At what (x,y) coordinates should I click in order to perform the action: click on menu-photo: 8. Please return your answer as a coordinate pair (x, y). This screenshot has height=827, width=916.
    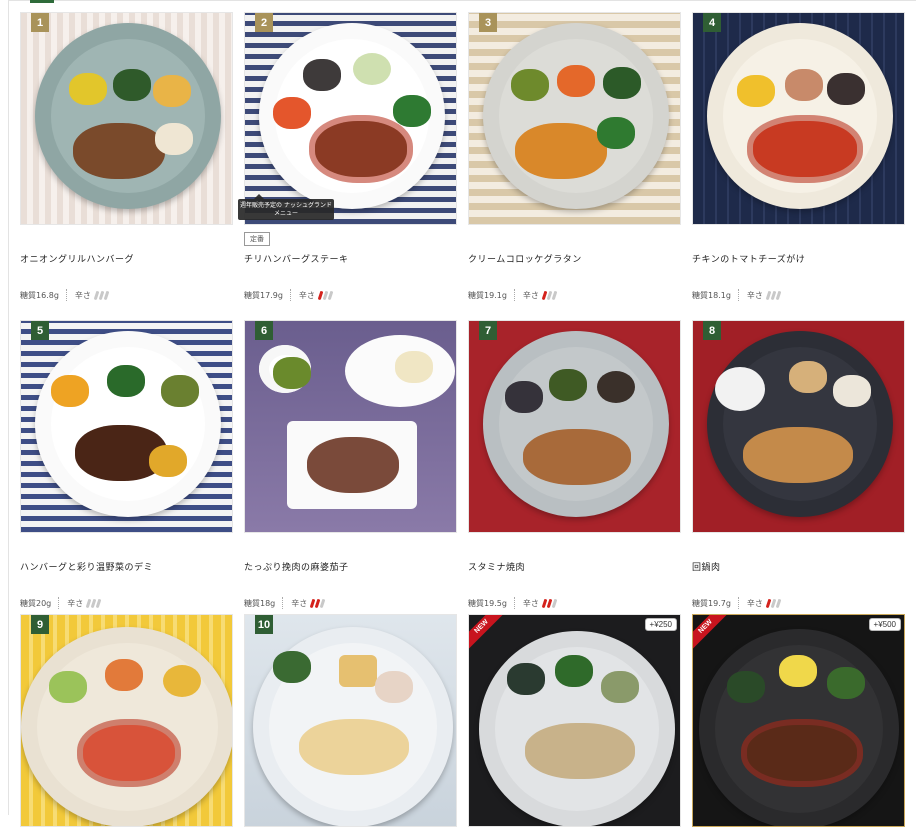
    Looking at the image, I should click on (798, 426).